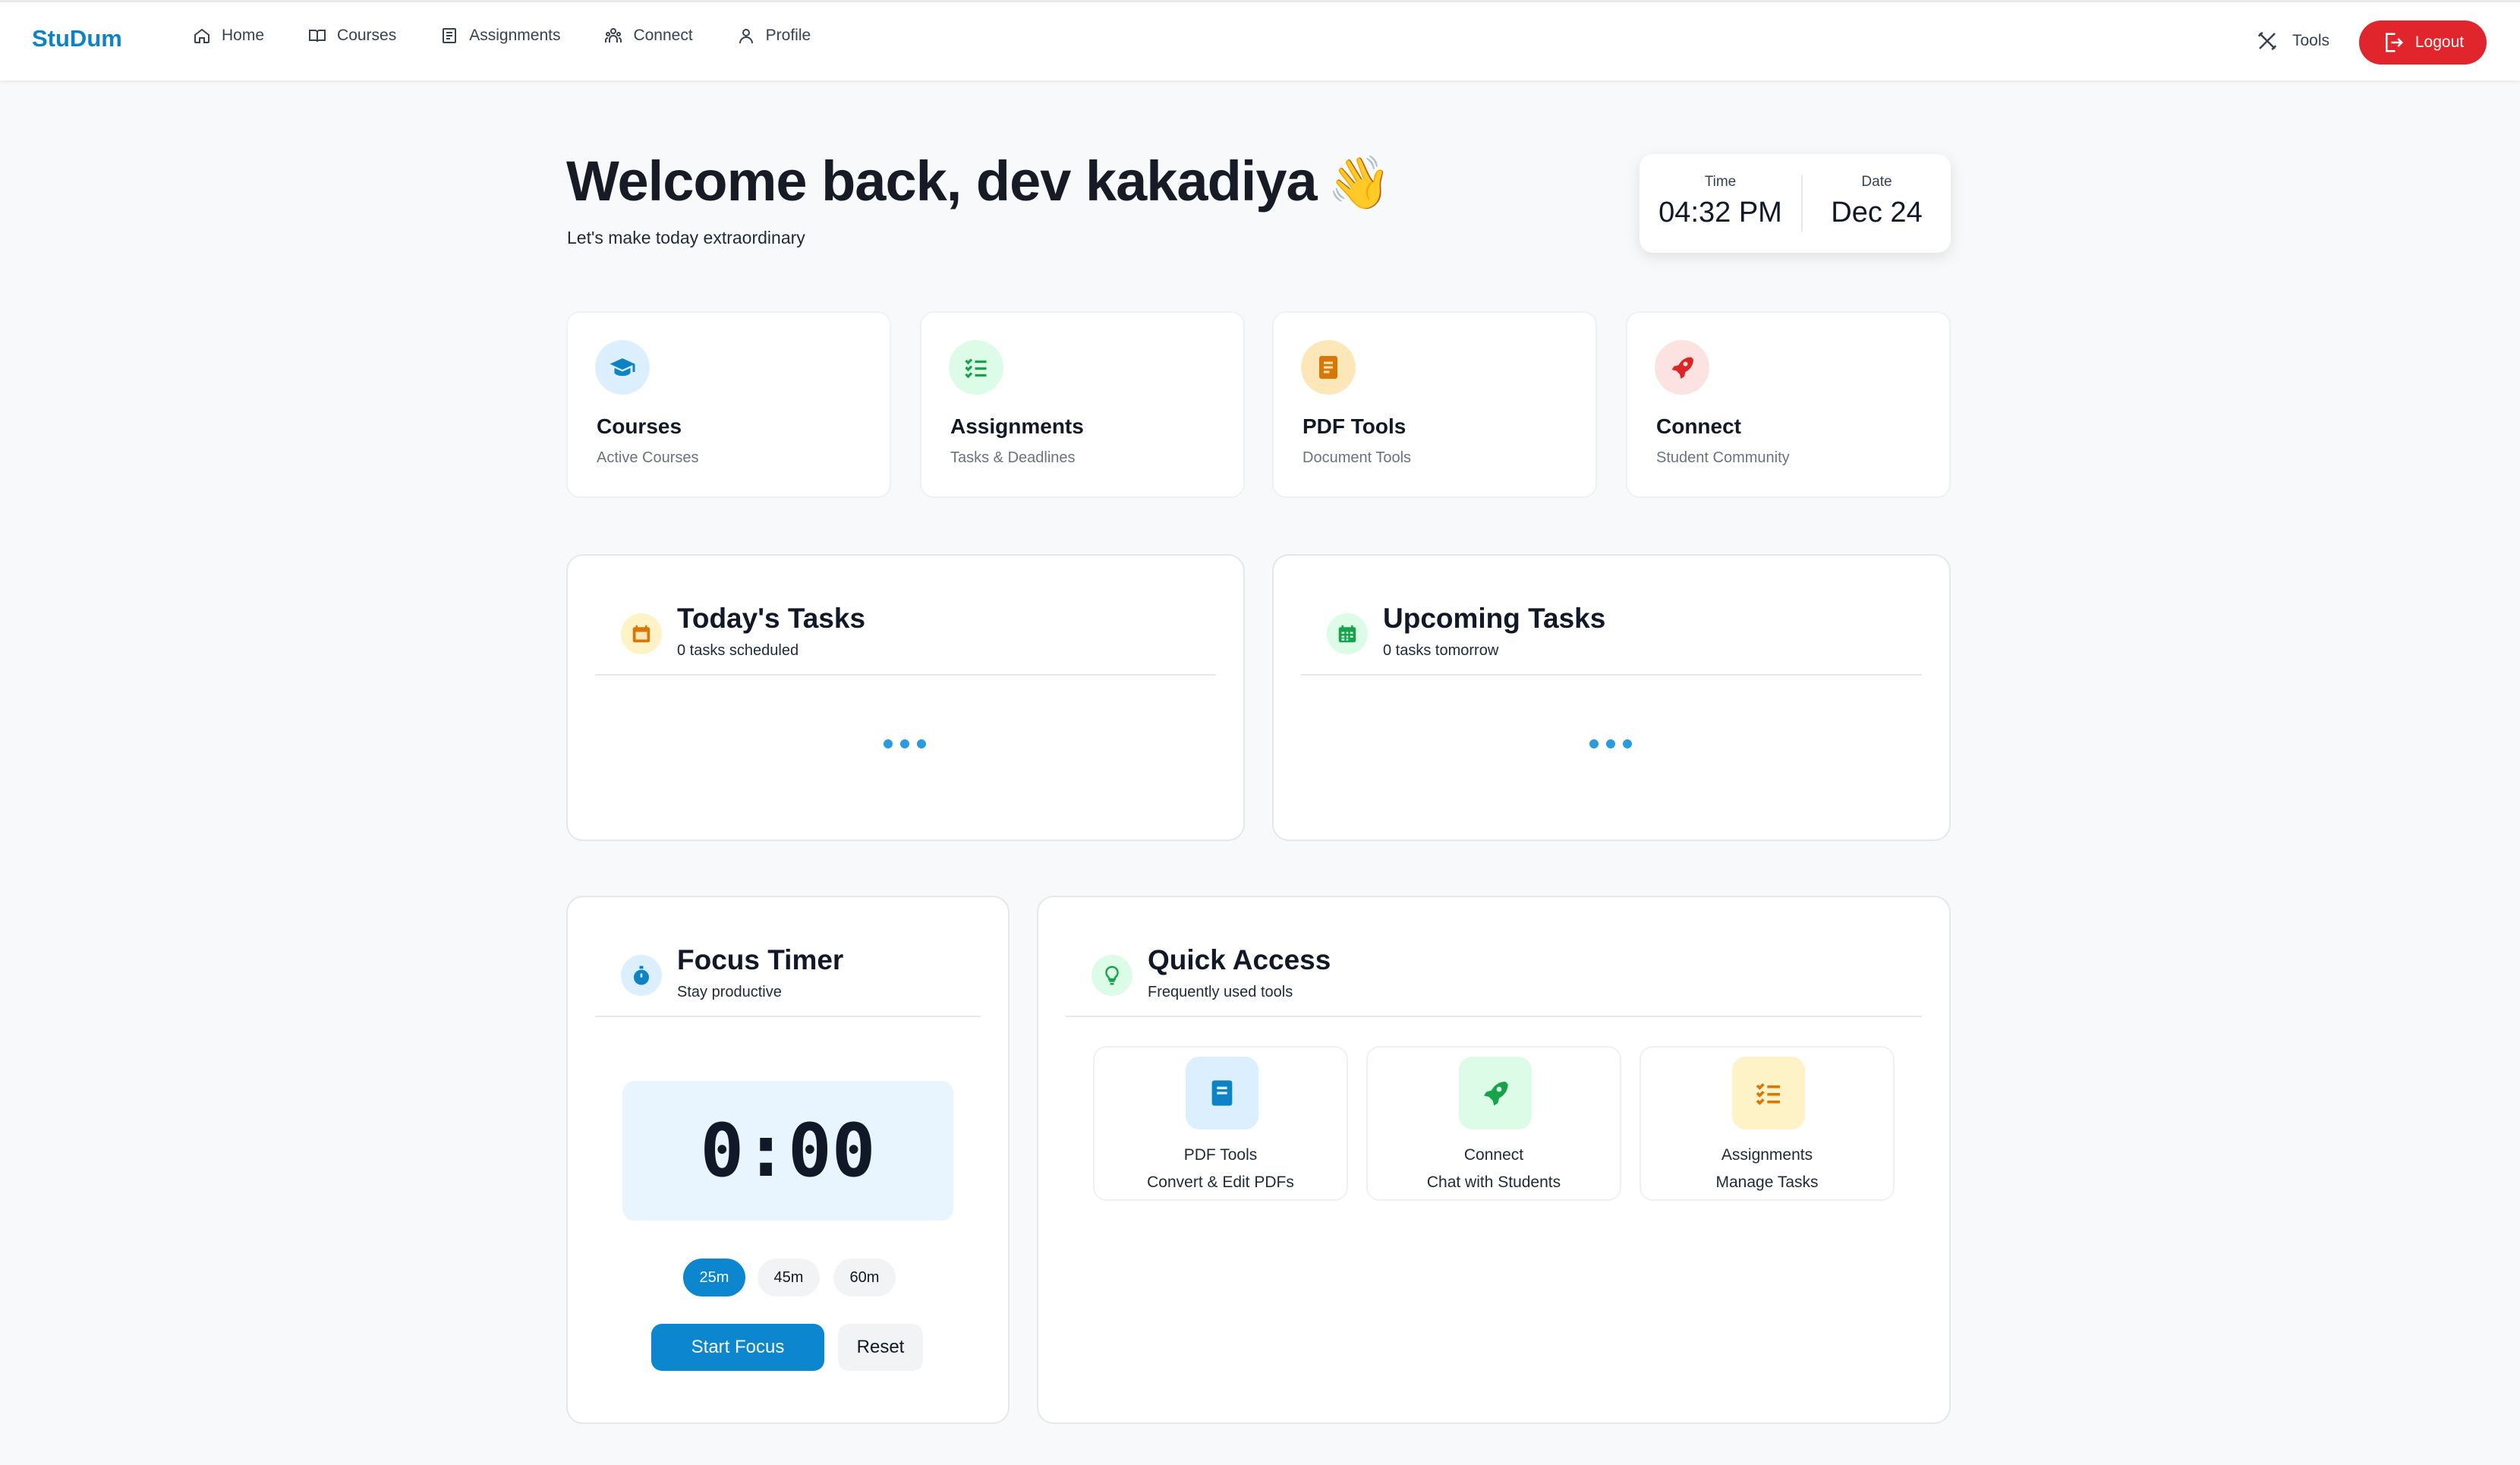 The width and height of the screenshot is (2520, 1465). I want to click on quick-access-title: PDF Tools, so click(1220, 1155).